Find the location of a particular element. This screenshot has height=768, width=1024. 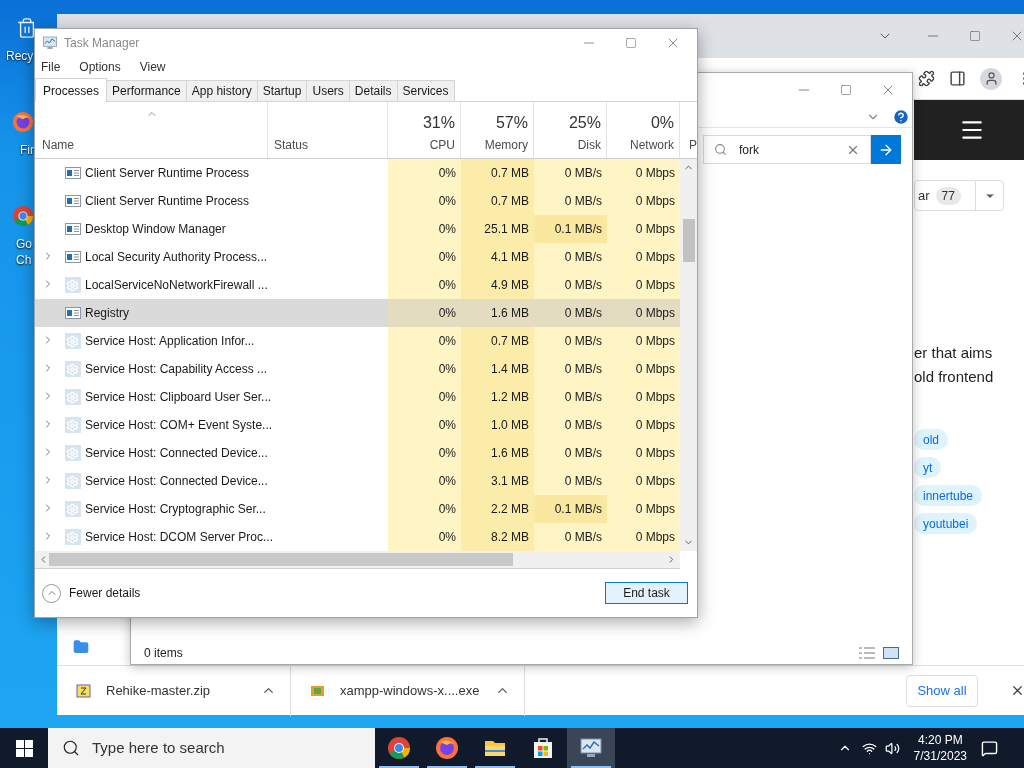

volume-icon is located at coordinates (892, 748).